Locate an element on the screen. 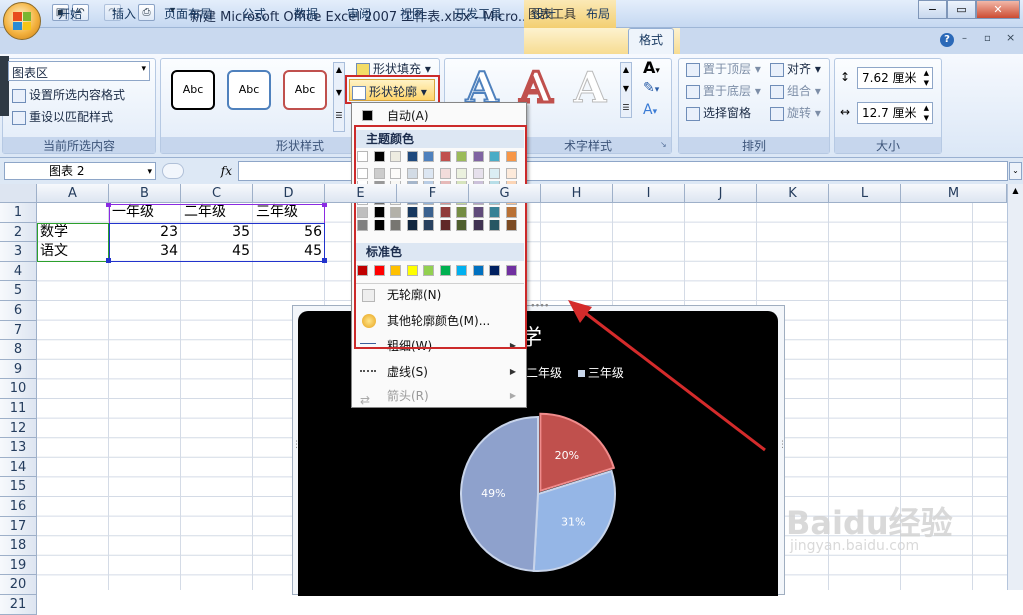 This screenshot has height=615, width=1023. rotate-icon is located at coordinates (777, 113).